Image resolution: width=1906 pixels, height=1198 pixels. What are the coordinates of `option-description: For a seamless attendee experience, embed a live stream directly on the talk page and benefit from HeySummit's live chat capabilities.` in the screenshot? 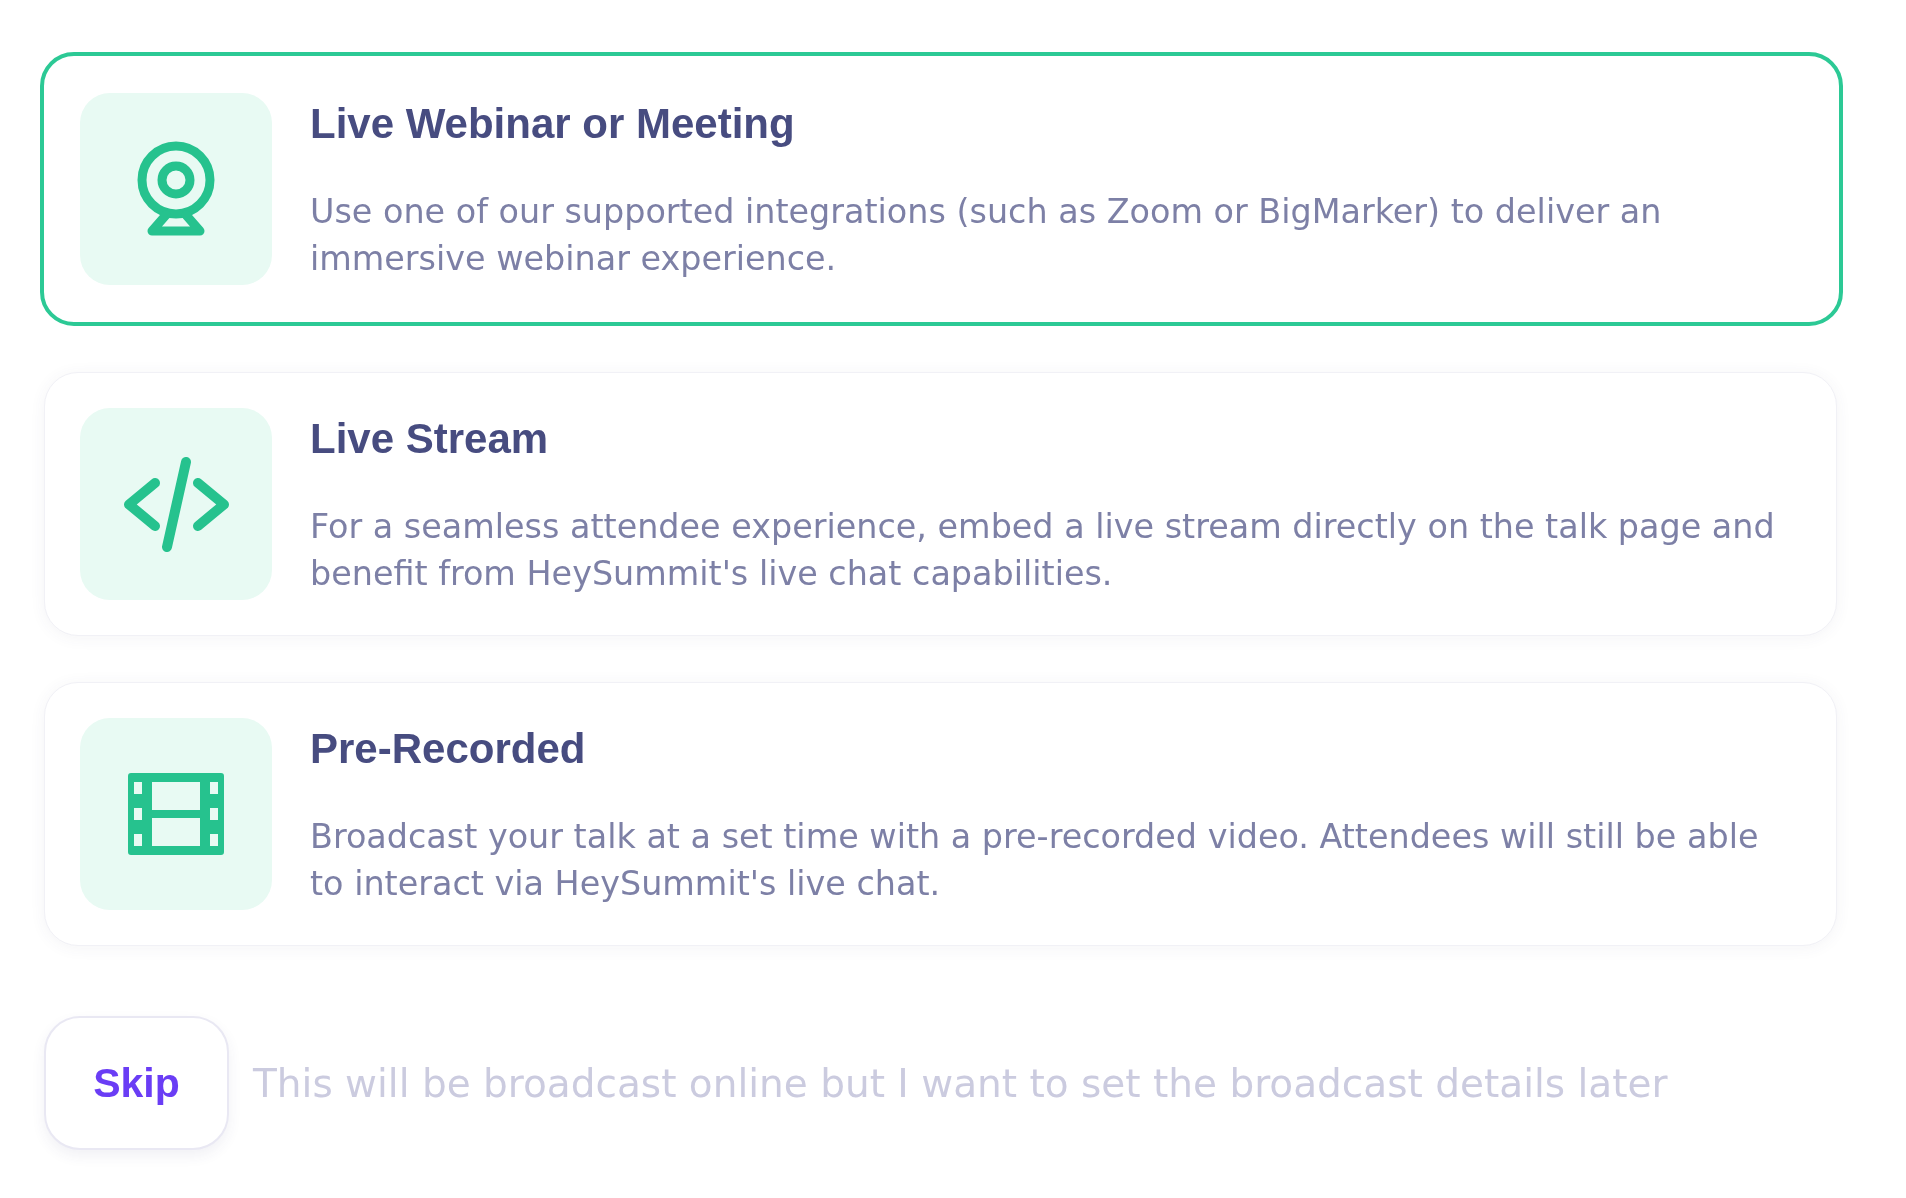 It's located at (1043, 550).